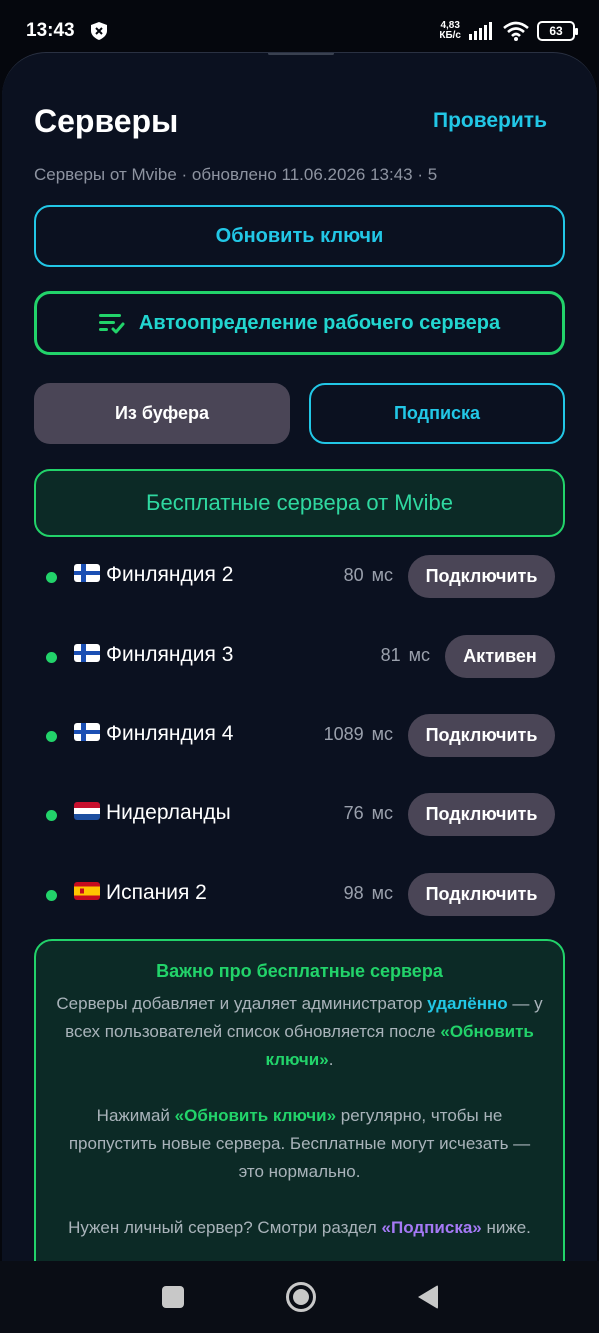 This screenshot has height=1333, width=599. I want to click on recents-square-icon, so click(172, 1297).